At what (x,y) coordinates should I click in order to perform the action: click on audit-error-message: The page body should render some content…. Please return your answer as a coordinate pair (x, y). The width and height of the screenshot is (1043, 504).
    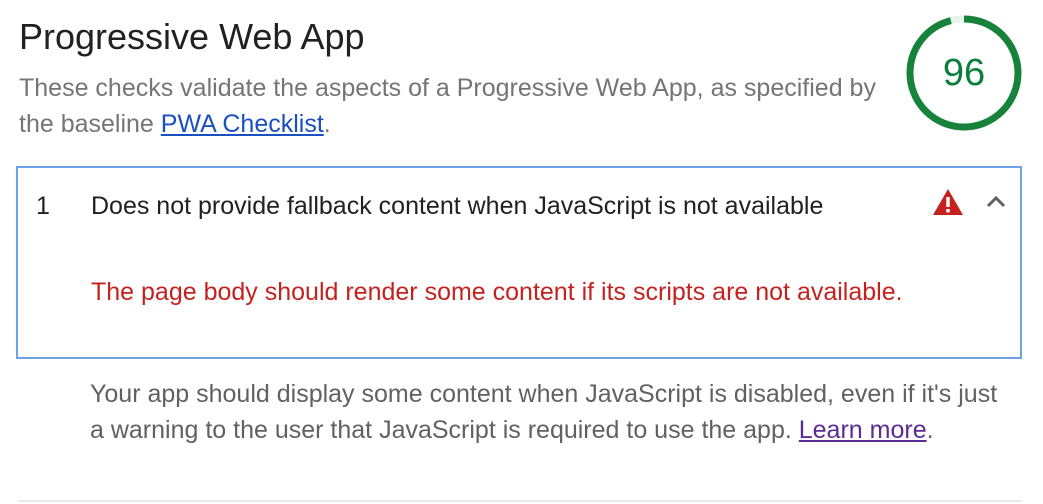
    Looking at the image, I should click on (497, 292).